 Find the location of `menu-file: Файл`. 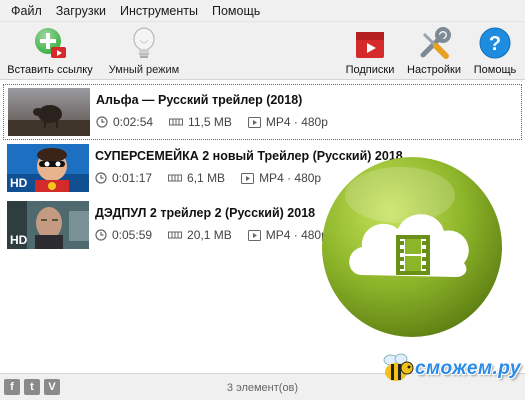

menu-file: Файл is located at coordinates (26, 11).